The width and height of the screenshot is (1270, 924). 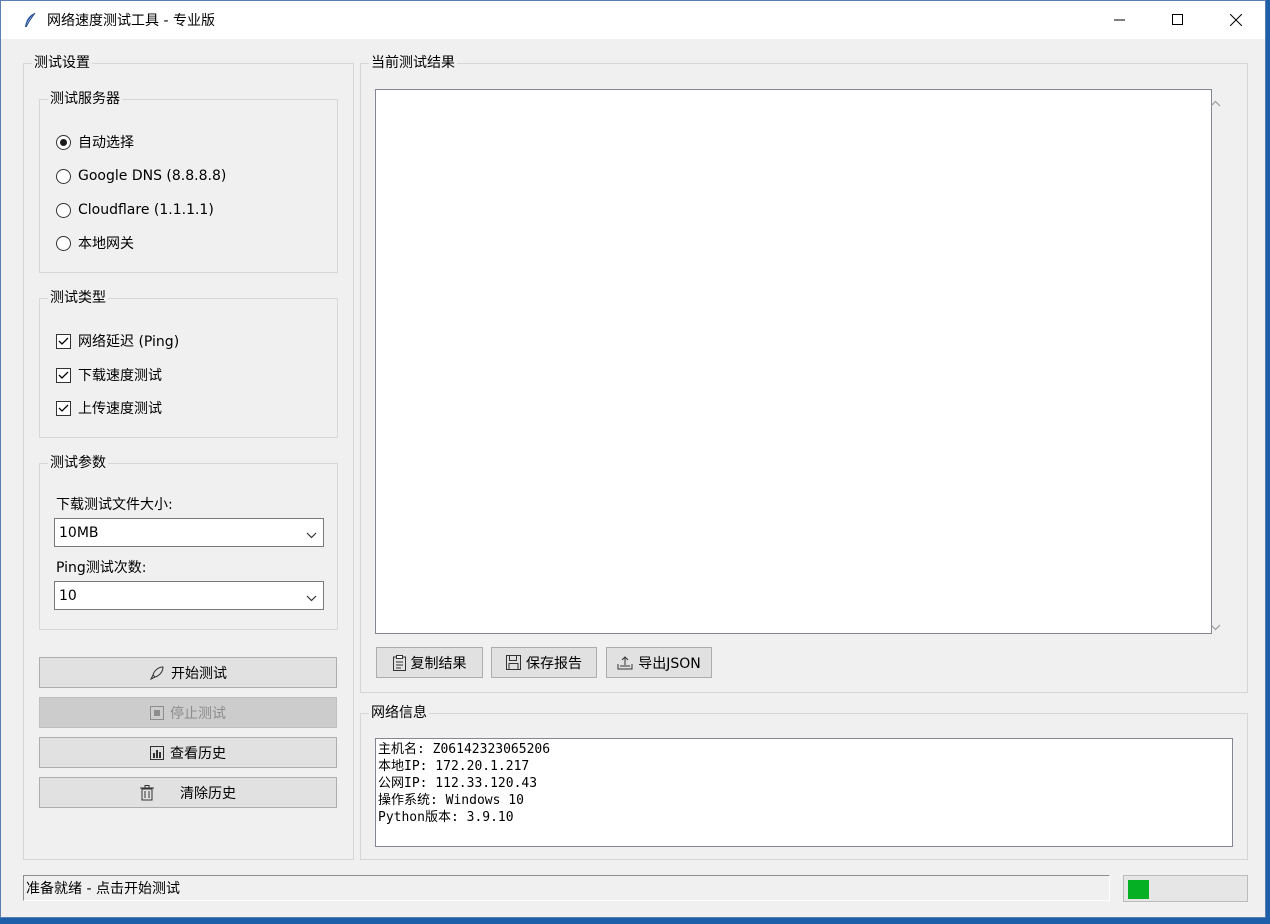 What do you see at coordinates (129, 342) in the screenshot?
I see `checkbox-label: 网络延迟 (Ping)` at bounding box center [129, 342].